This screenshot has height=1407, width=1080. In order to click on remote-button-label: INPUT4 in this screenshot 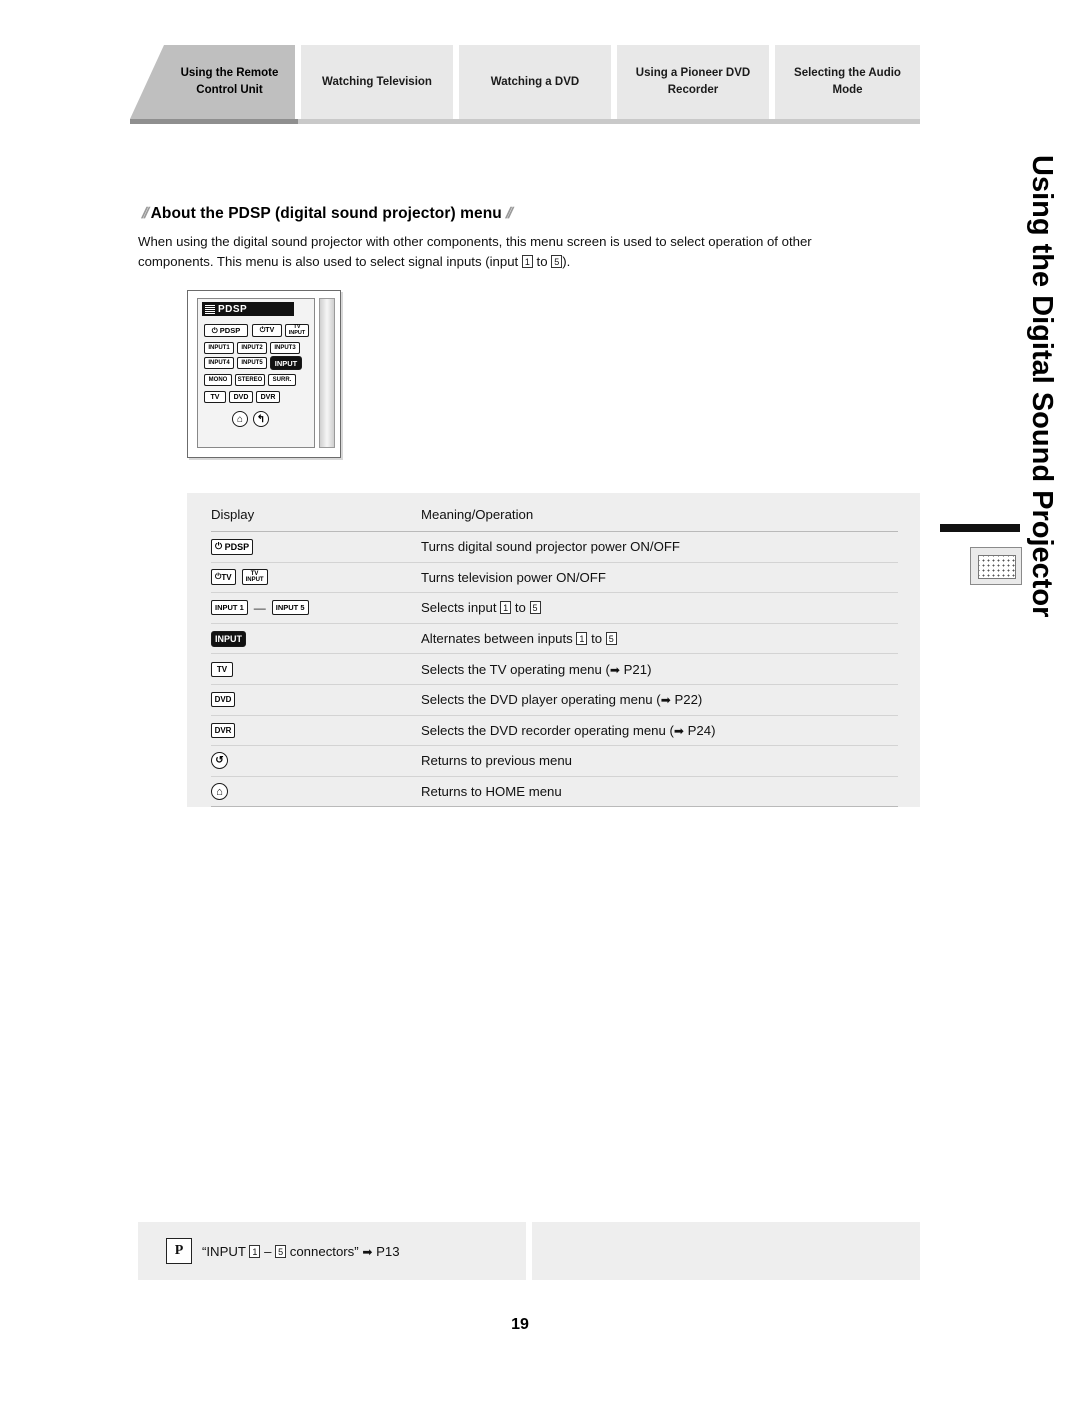, I will do `click(219, 363)`.